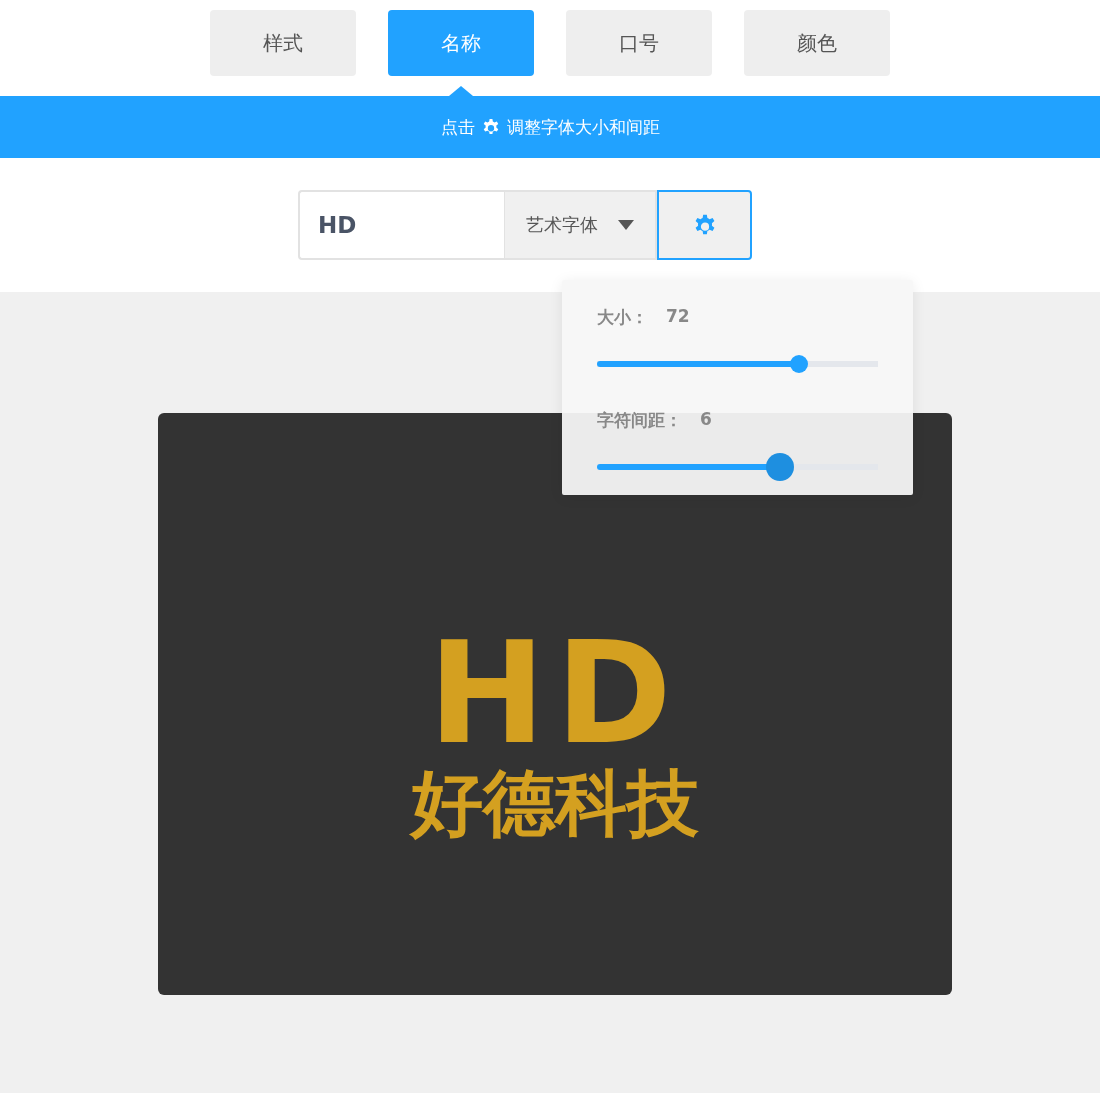 The width and height of the screenshot is (1100, 1093). I want to click on font-dropdown: 艺术字体, so click(580, 225).